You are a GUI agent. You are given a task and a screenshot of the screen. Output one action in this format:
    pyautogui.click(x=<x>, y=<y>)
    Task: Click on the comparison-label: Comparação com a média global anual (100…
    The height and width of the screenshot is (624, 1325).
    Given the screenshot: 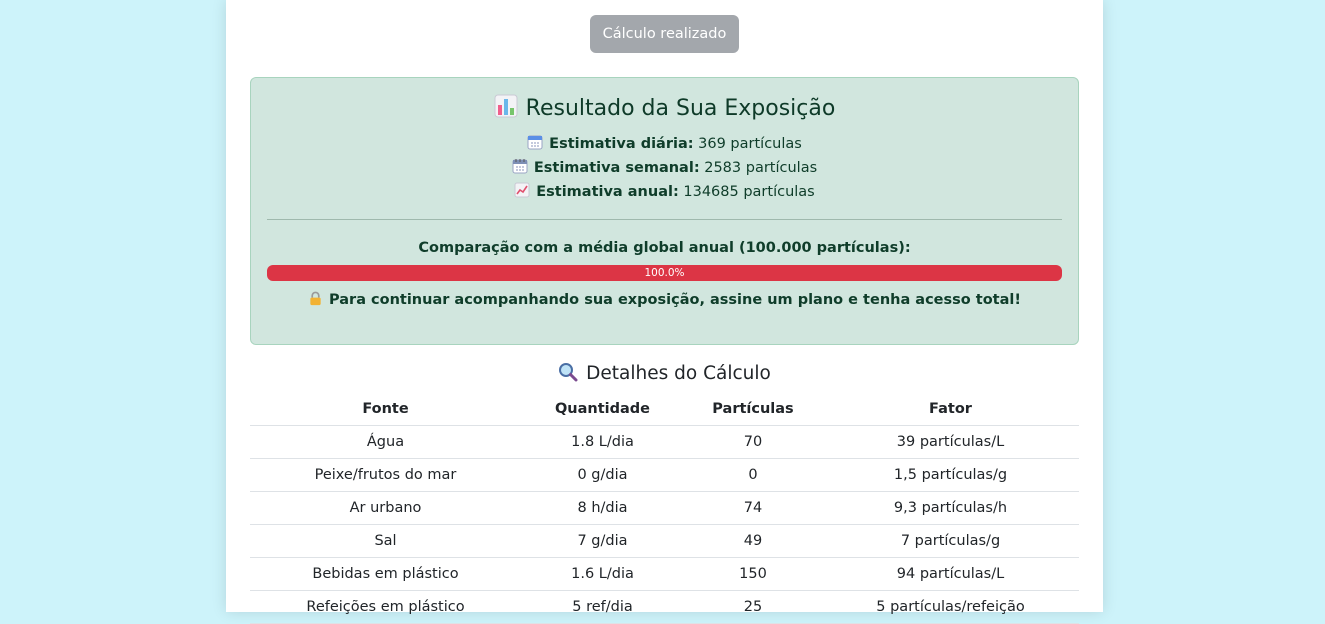 What is the action you would take?
    pyautogui.click(x=664, y=248)
    